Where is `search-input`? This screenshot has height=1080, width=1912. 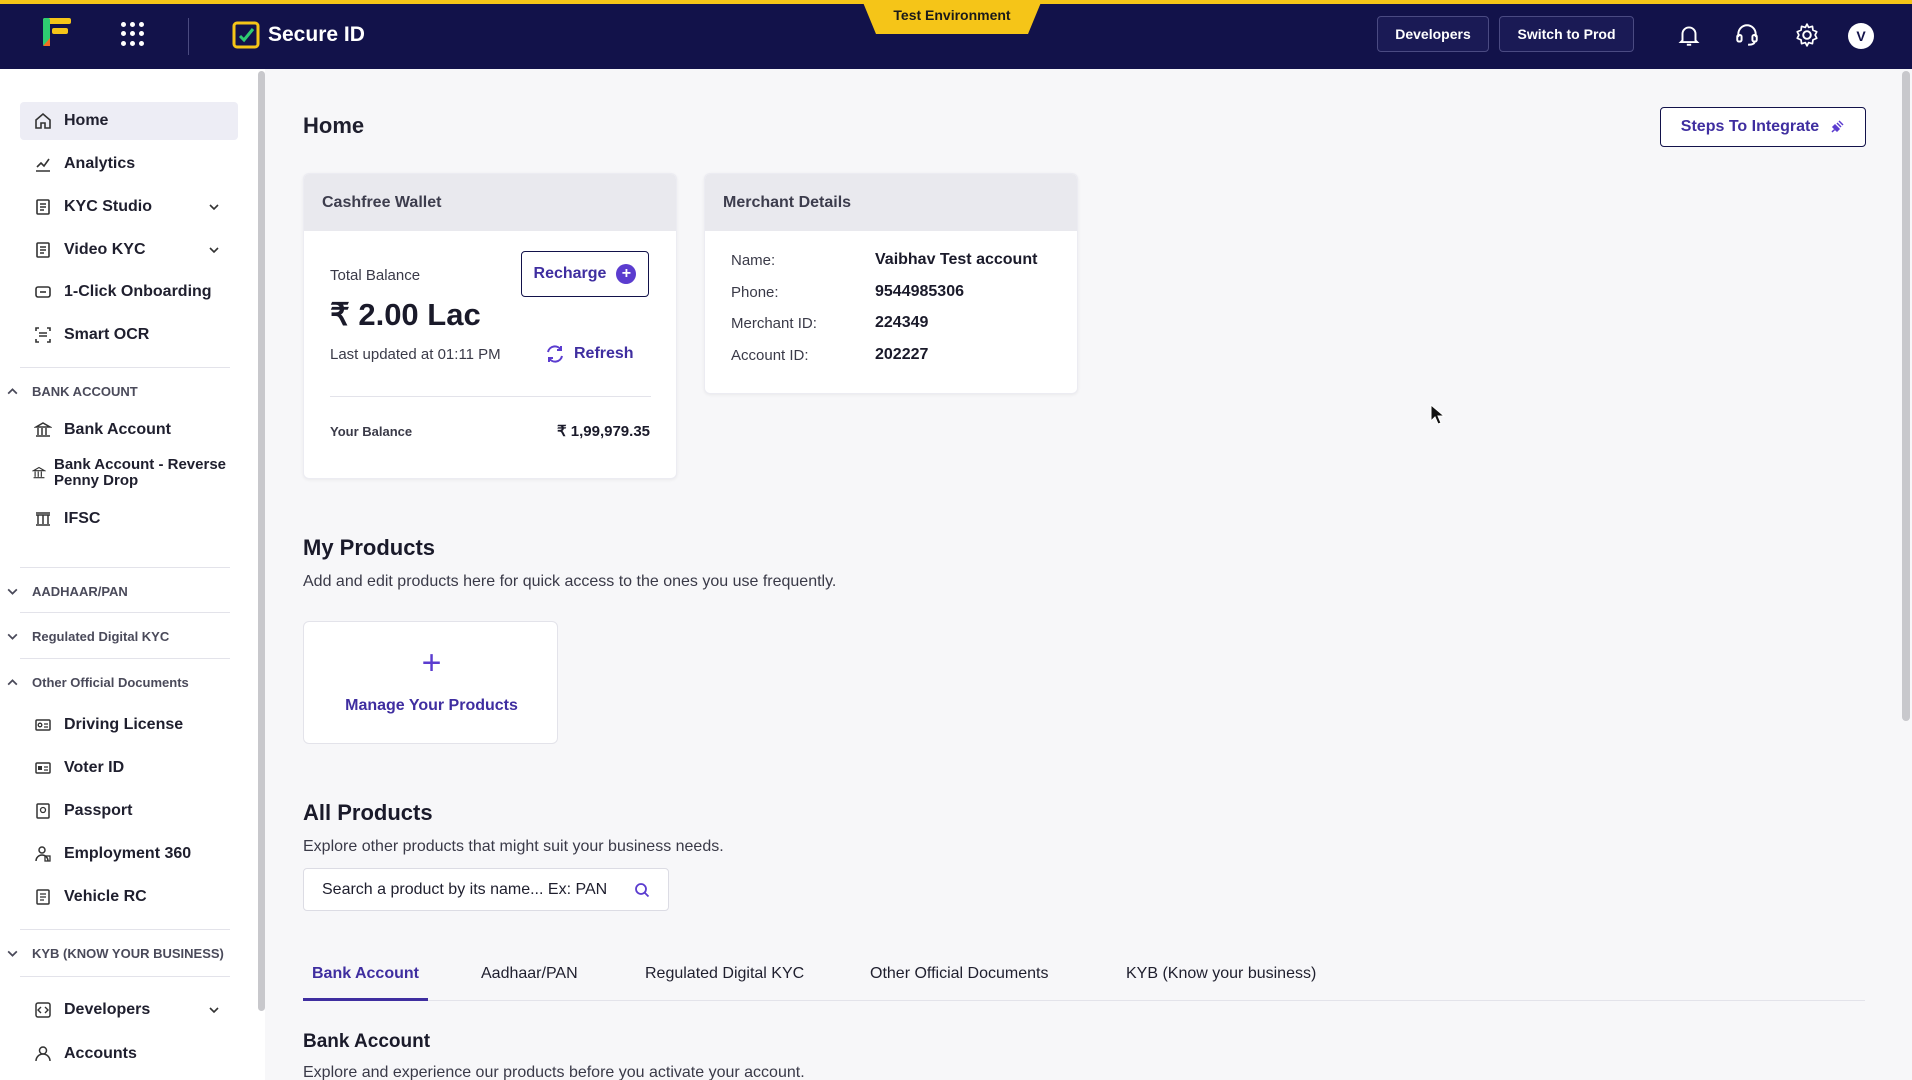
search-input is located at coordinates (472, 889).